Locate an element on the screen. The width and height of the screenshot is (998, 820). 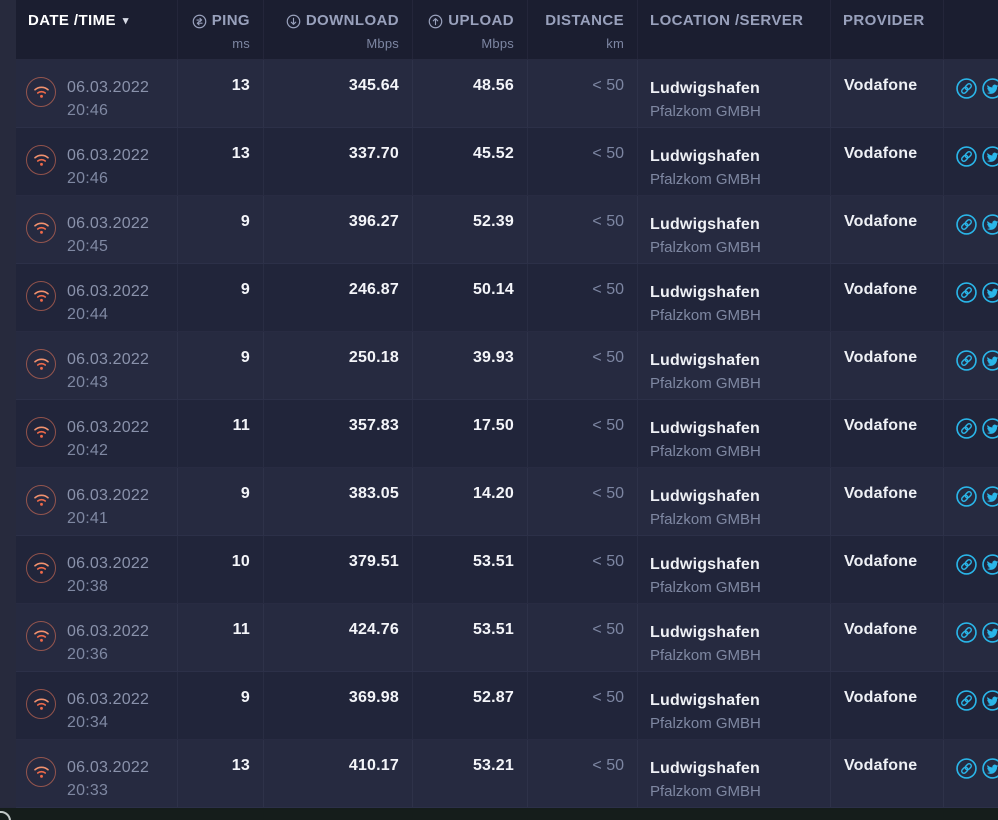
date-time-cell: 06.03.2022 20:34 is located at coordinates (96, 705).